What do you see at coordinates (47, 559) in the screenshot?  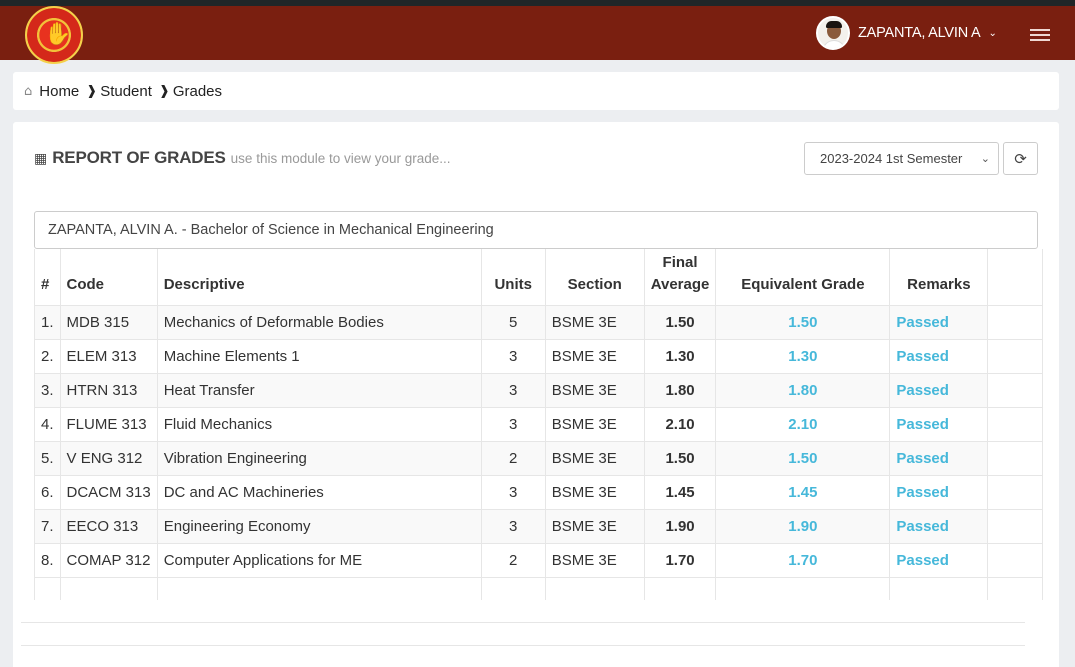 I see `cell-num: 8.` at bounding box center [47, 559].